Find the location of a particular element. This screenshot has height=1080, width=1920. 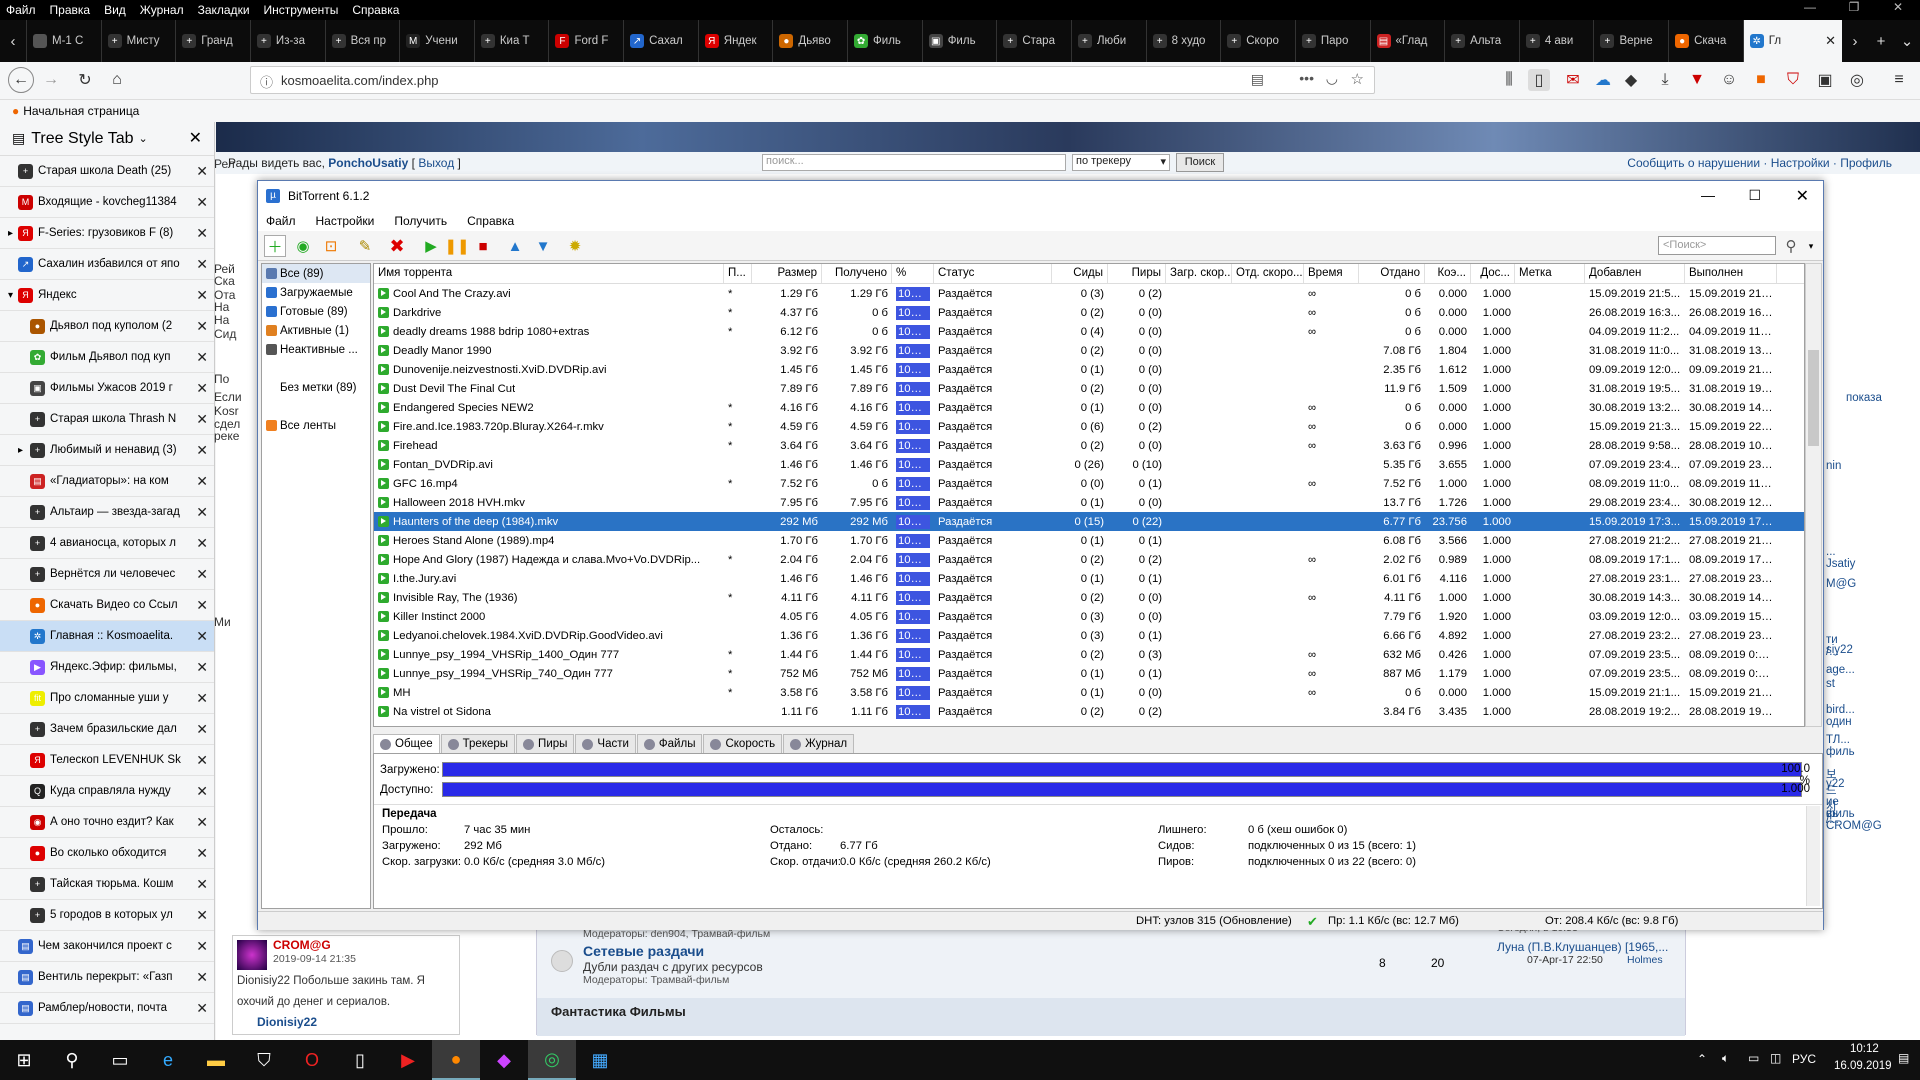

sidebar-toggle-icon: ▯ is located at coordinates (1539, 80).